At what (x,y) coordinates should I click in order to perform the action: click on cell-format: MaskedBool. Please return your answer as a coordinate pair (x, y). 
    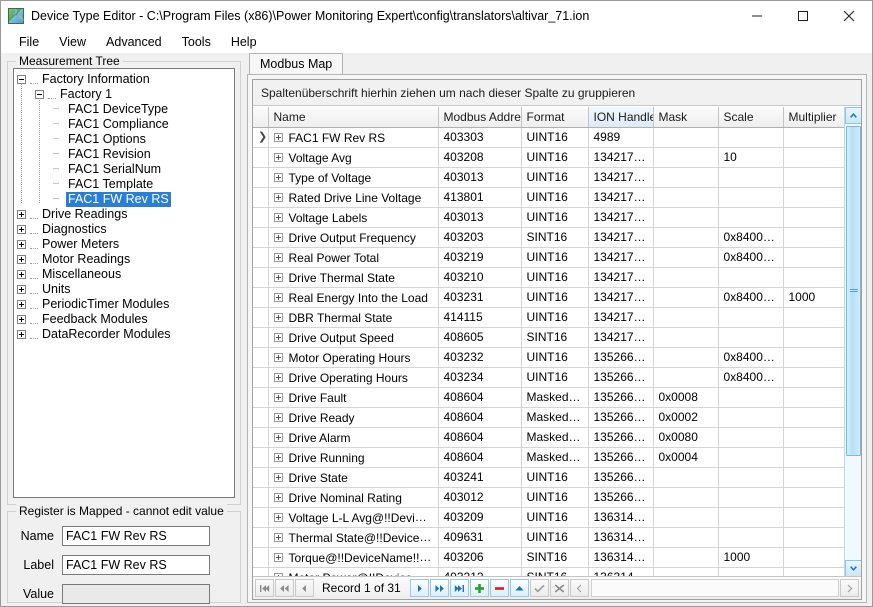
    Looking at the image, I should click on (555, 437).